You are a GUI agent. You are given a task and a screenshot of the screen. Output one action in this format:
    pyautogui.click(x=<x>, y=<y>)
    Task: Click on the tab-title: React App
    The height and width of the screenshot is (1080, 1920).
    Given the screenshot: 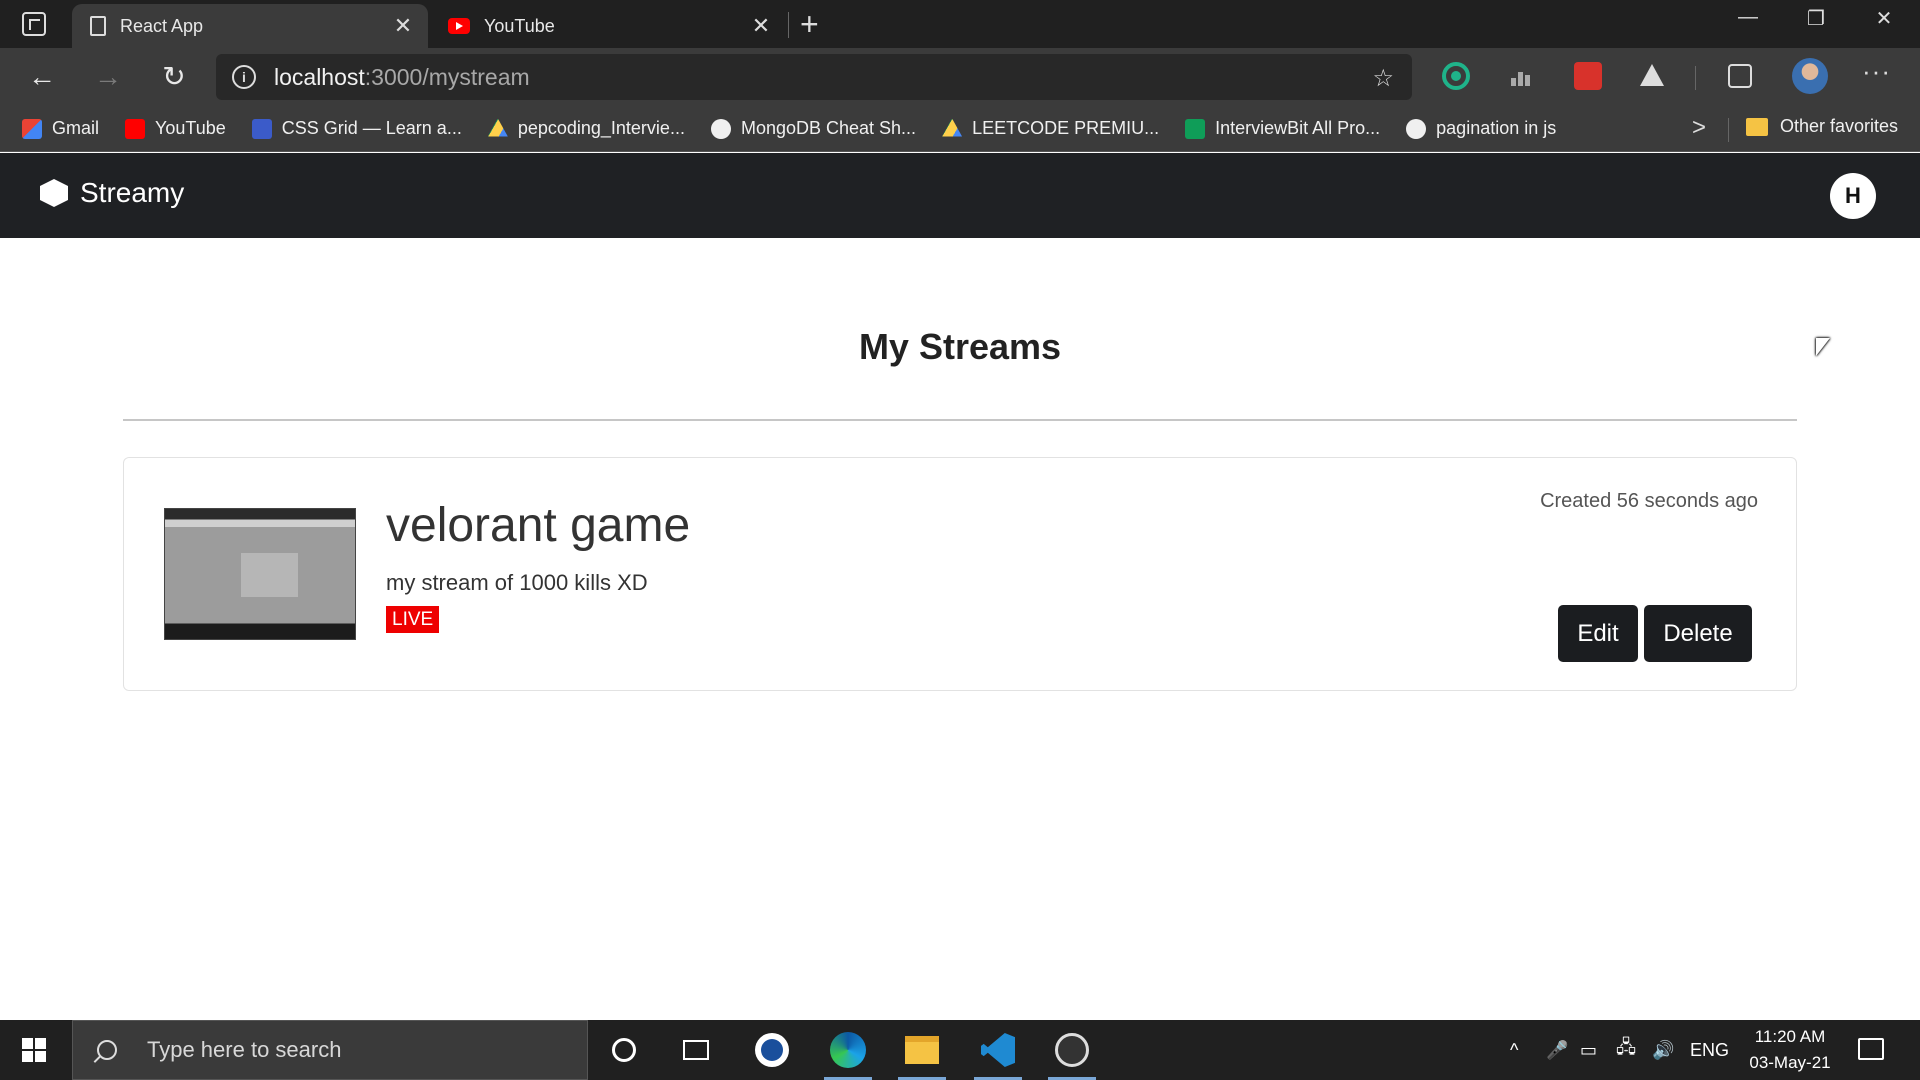 What is the action you would take?
    pyautogui.click(x=162, y=25)
    